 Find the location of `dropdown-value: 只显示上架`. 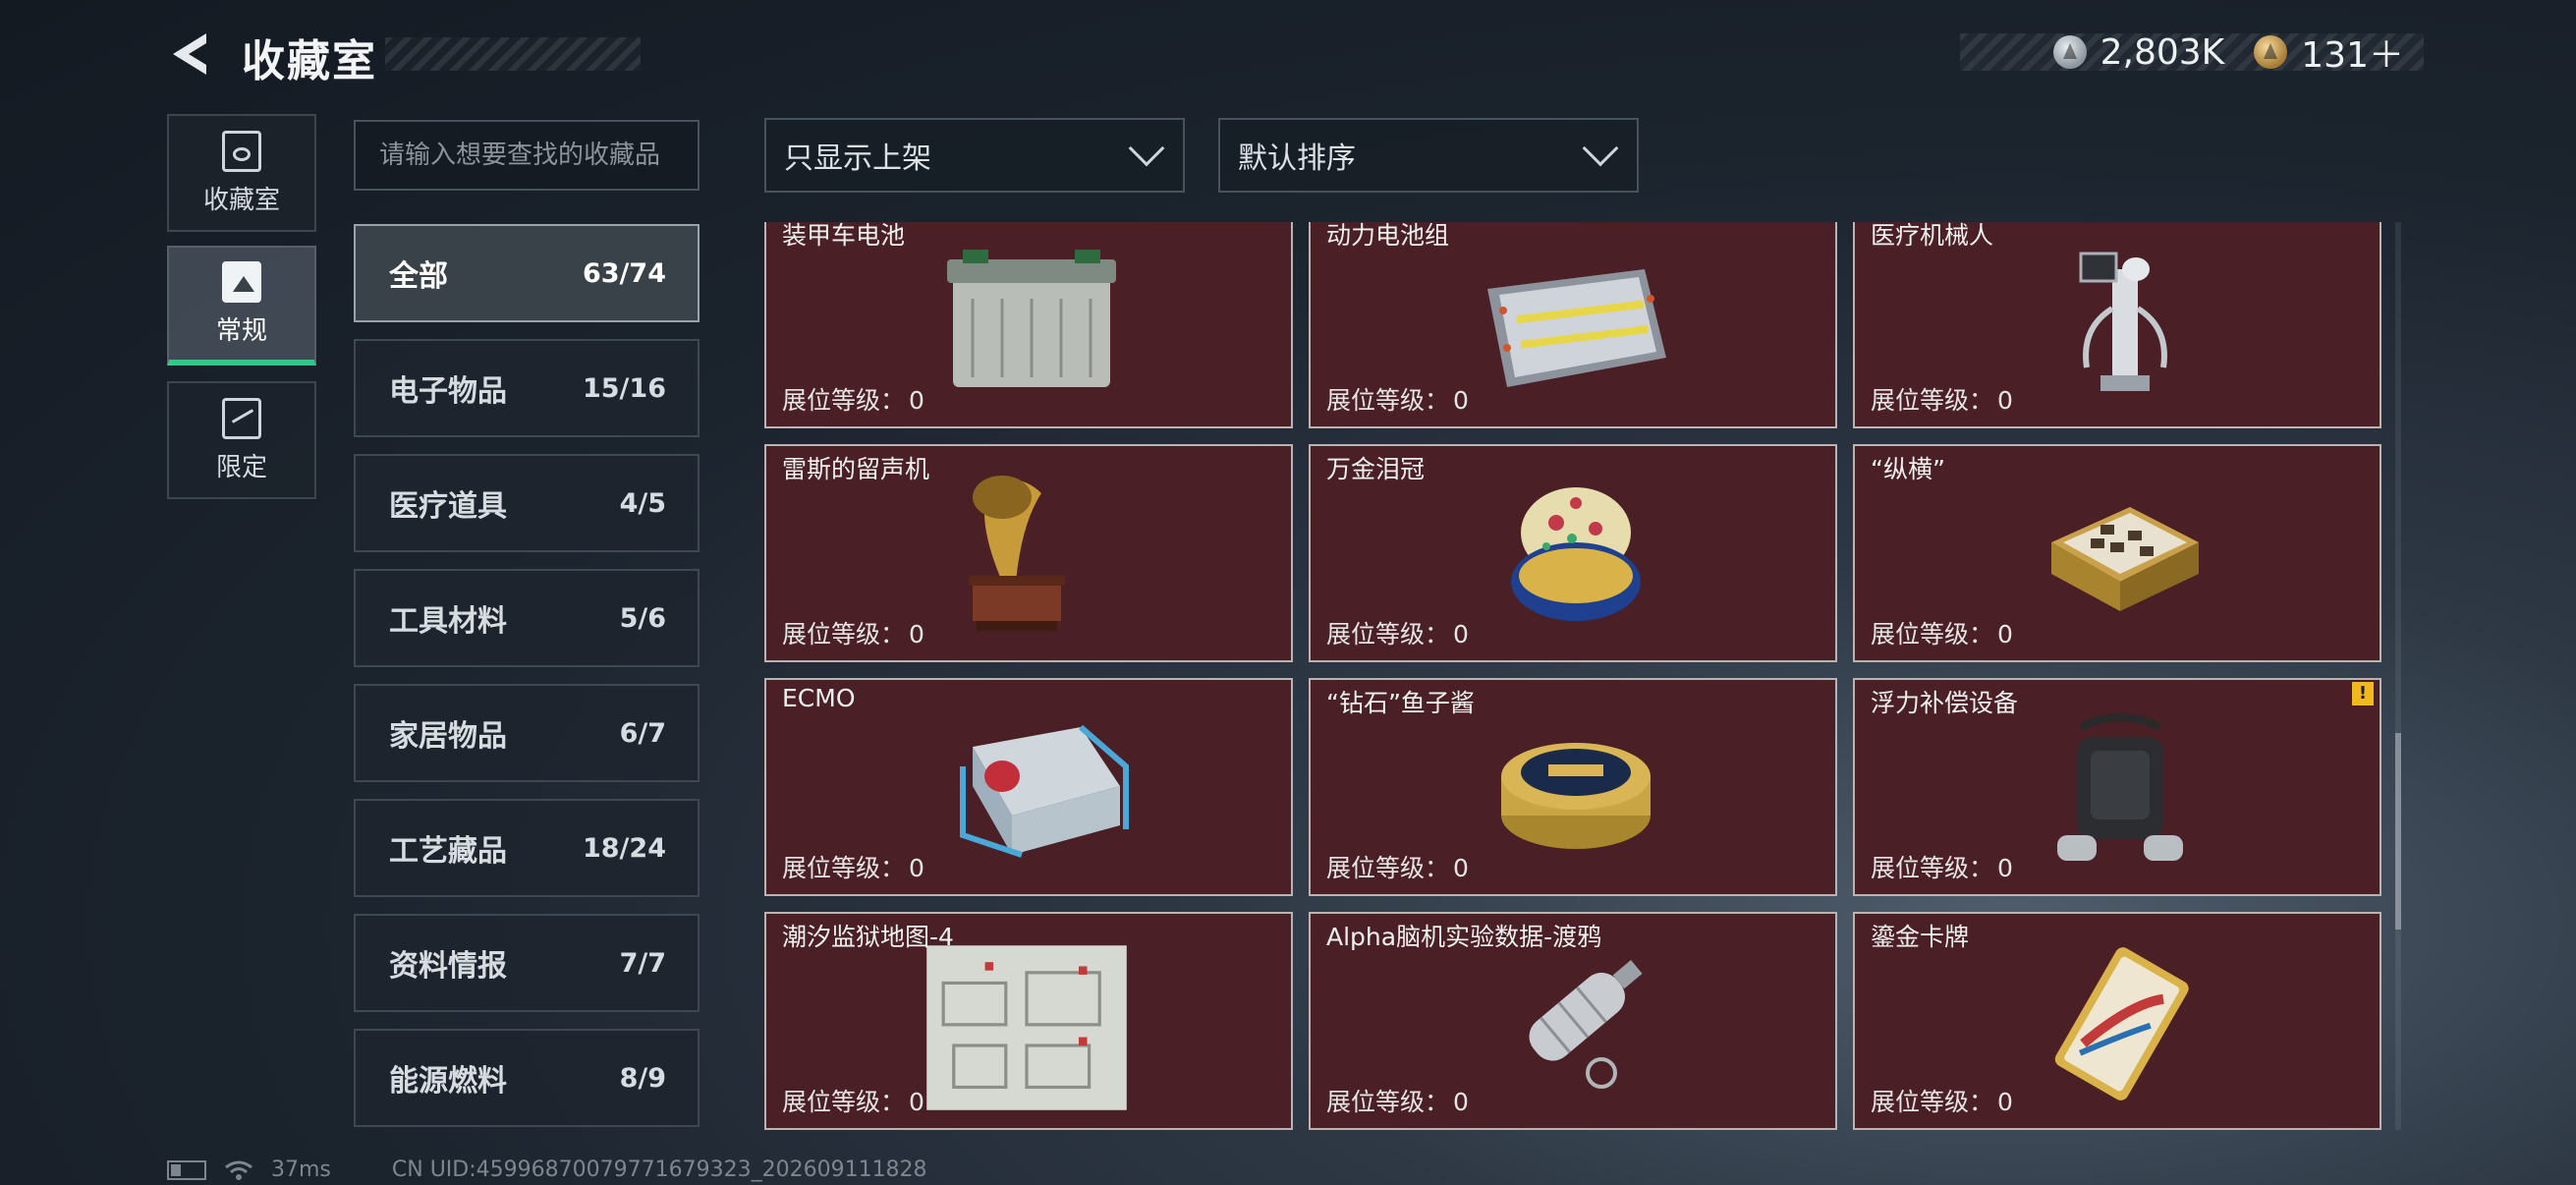

dropdown-value: 只显示上架 is located at coordinates (857, 159).